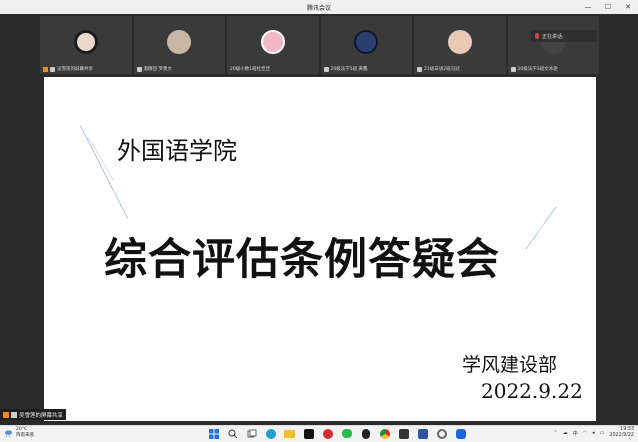  Describe the element at coordinates (460, 433) in the screenshot. I see `tencent-meeting-icon` at that location.